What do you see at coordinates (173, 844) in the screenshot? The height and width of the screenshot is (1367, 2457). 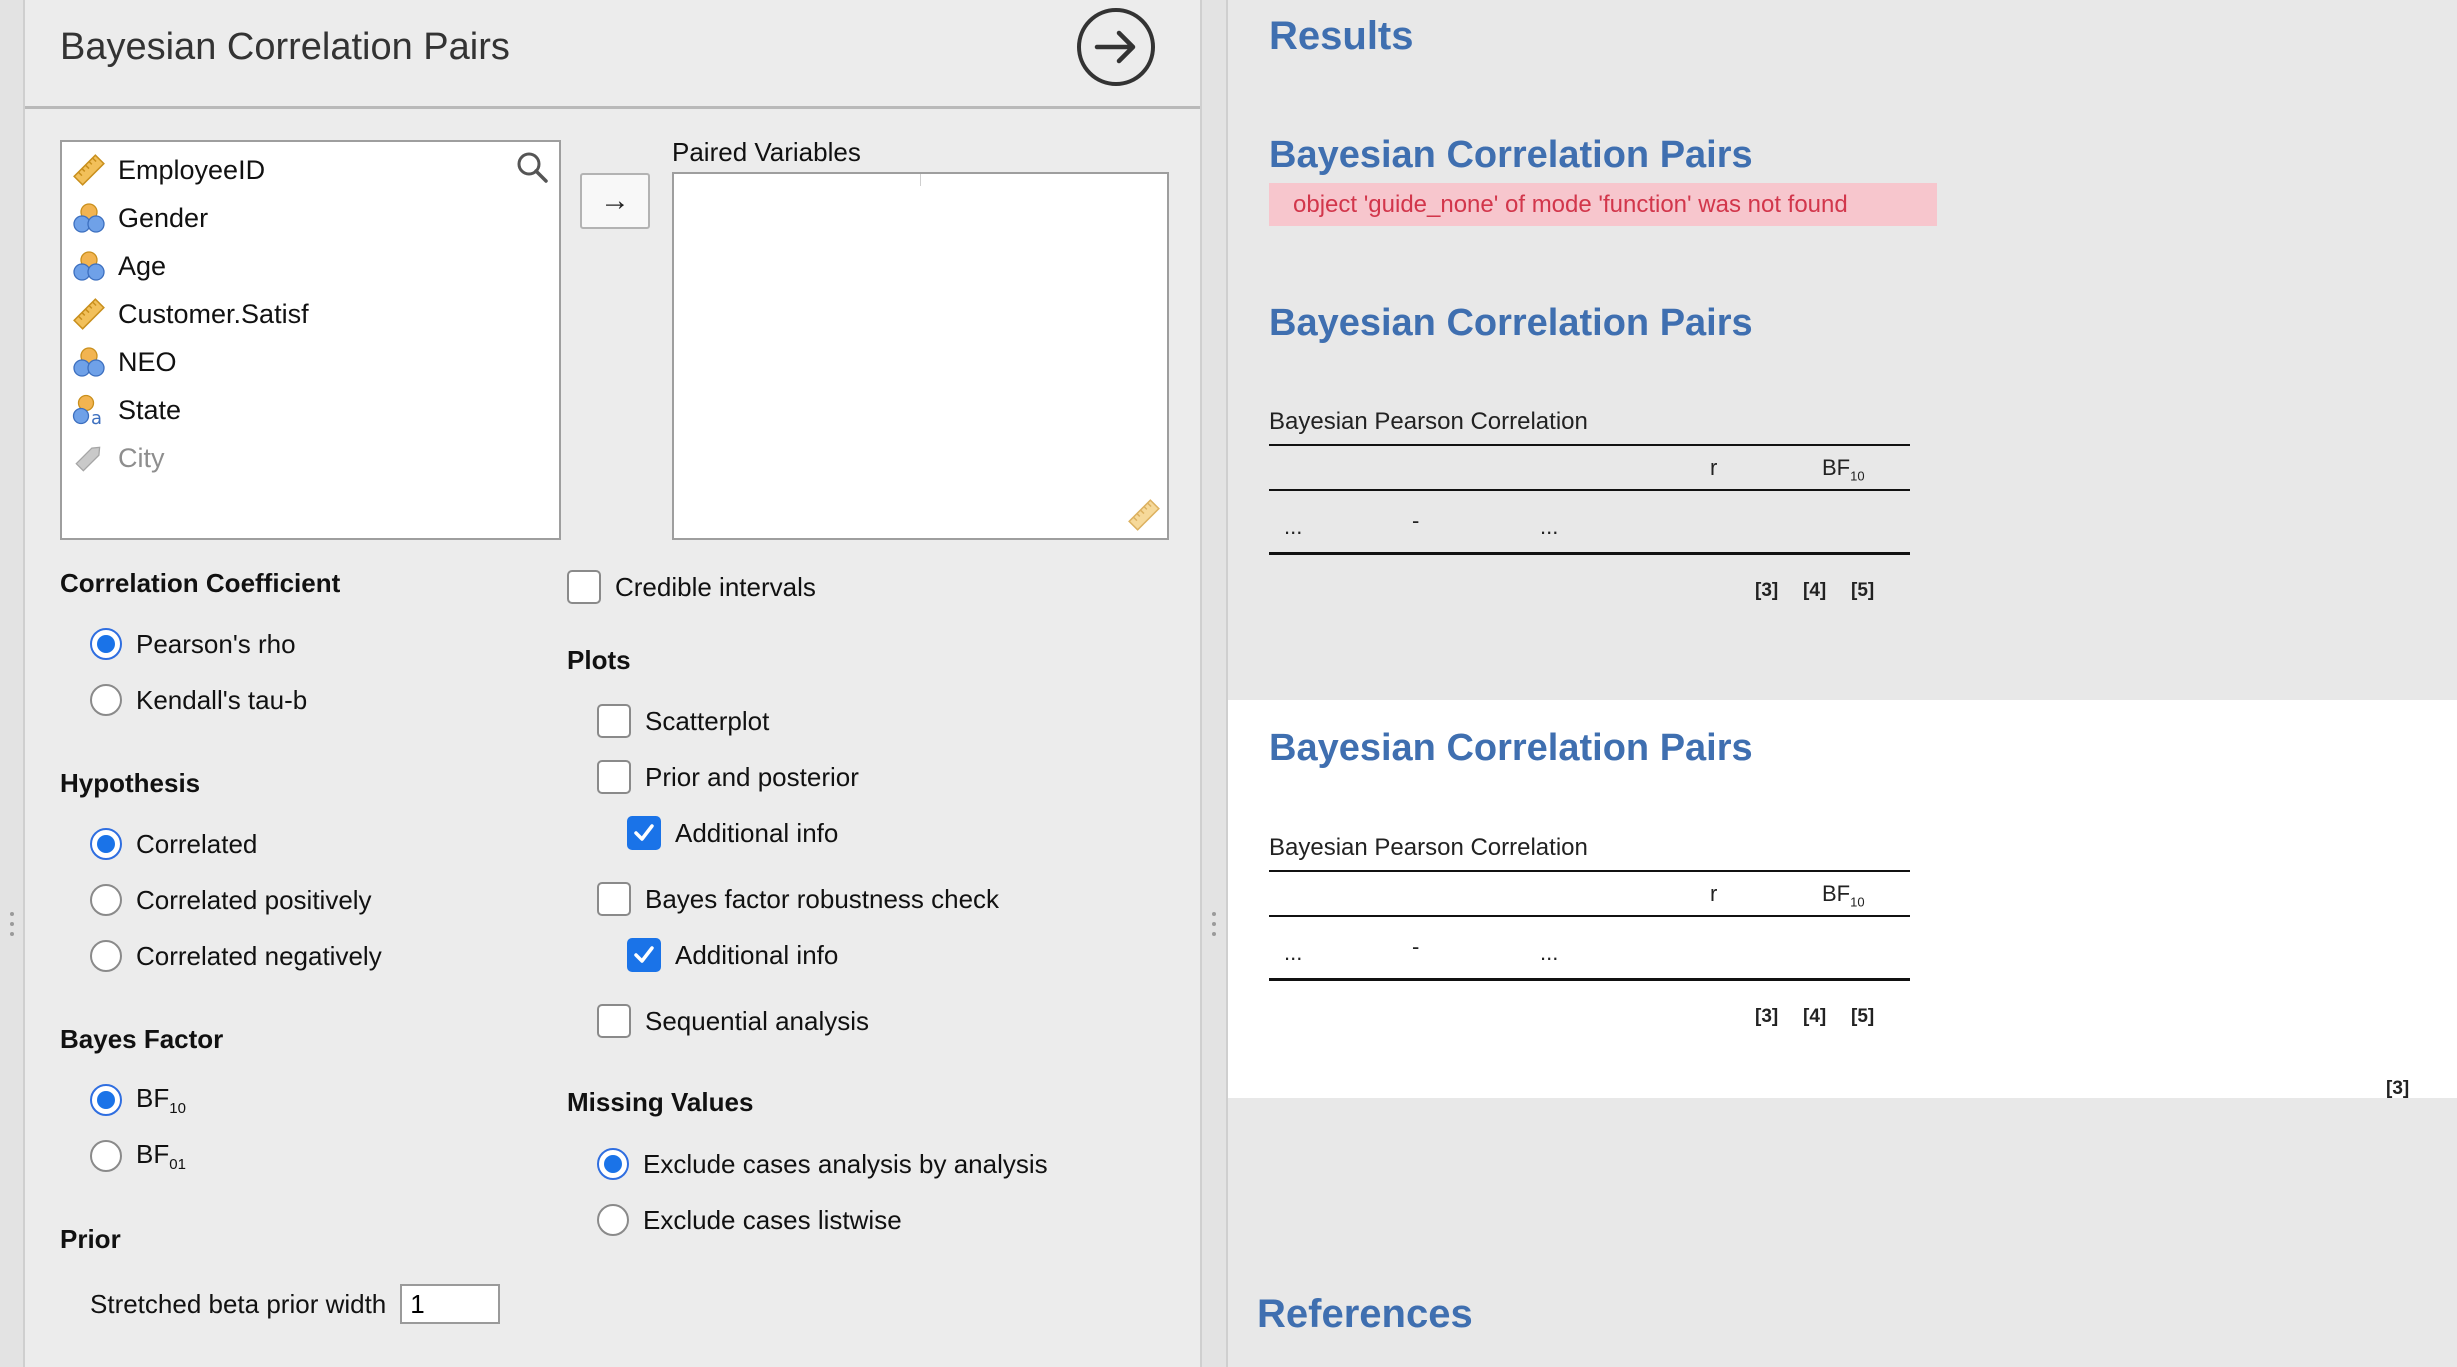 I see `correlated-option: Correlated` at bounding box center [173, 844].